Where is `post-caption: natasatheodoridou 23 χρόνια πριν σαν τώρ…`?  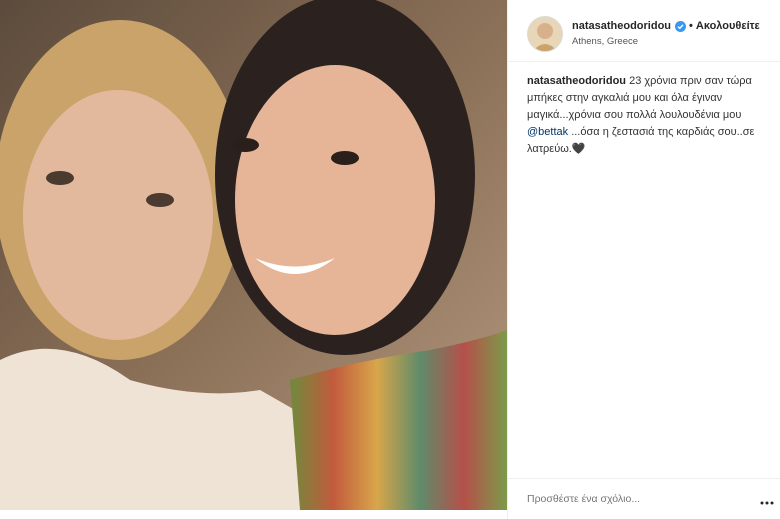
post-caption: natasatheodoridou 23 χρόνια πριν σαν τώρ… is located at coordinates (650, 115).